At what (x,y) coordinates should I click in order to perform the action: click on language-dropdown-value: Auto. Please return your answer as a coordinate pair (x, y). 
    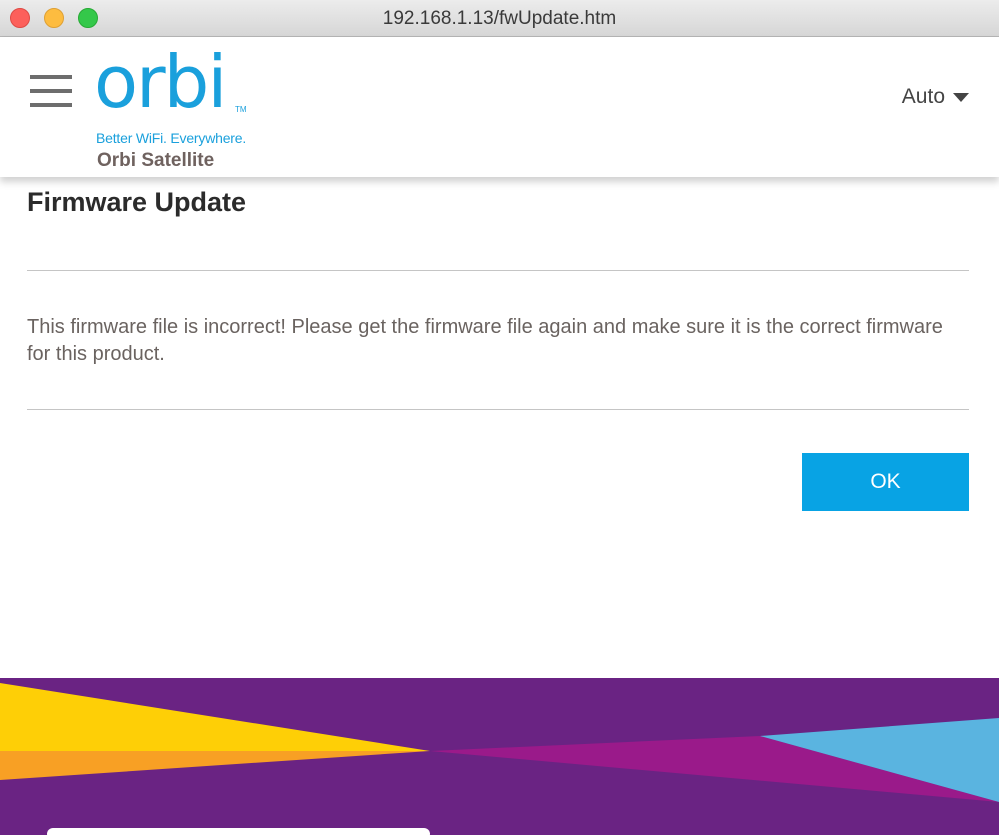
    Looking at the image, I should click on (923, 96).